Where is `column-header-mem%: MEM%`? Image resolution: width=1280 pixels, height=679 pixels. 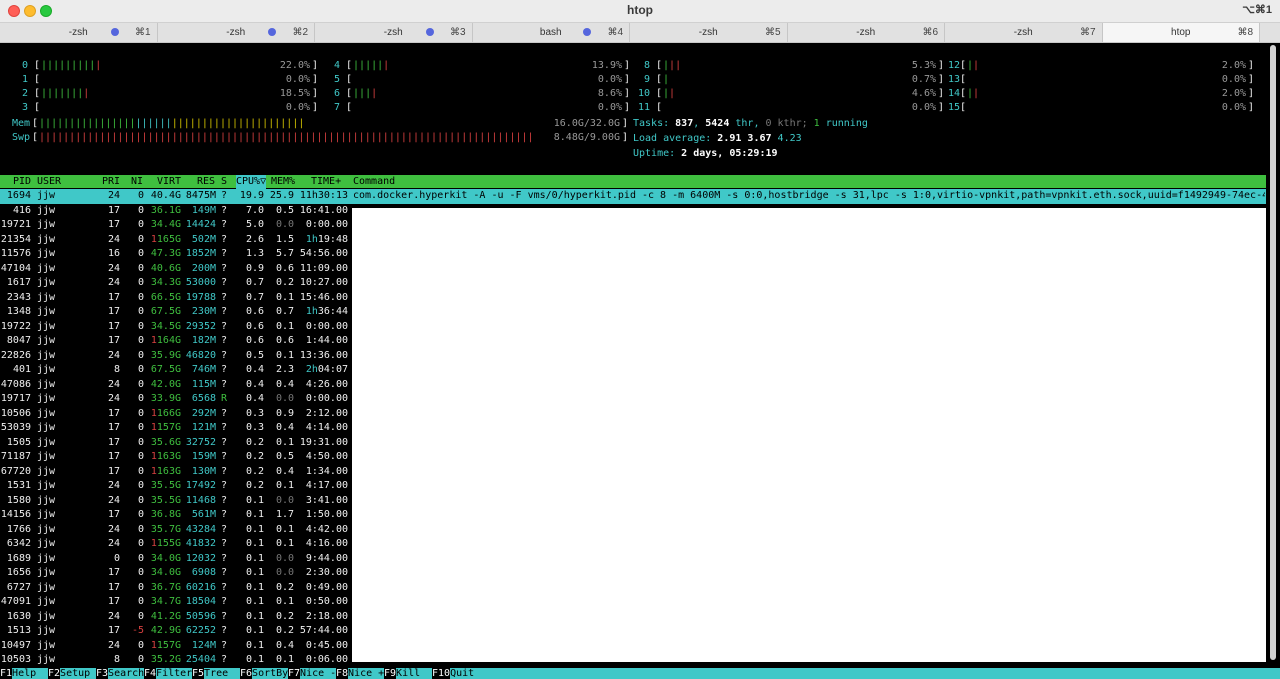
column-header-mem%: MEM% is located at coordinates (283, 182).